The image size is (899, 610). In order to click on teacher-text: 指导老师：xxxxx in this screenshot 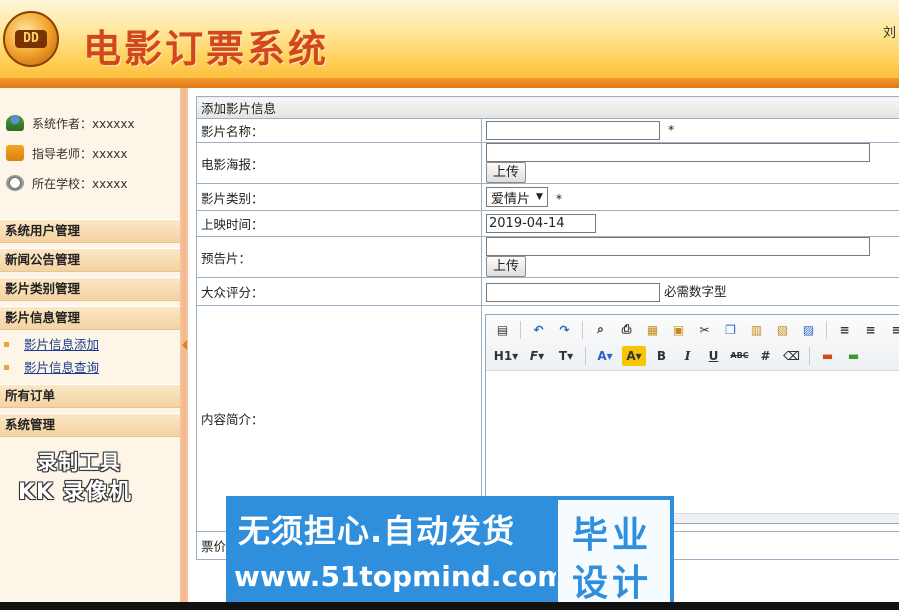, I will do `click(80, 153)`.